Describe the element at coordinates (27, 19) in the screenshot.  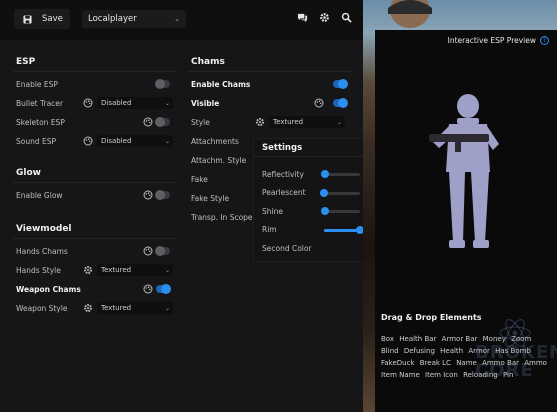
I see `save-icon` at that location.